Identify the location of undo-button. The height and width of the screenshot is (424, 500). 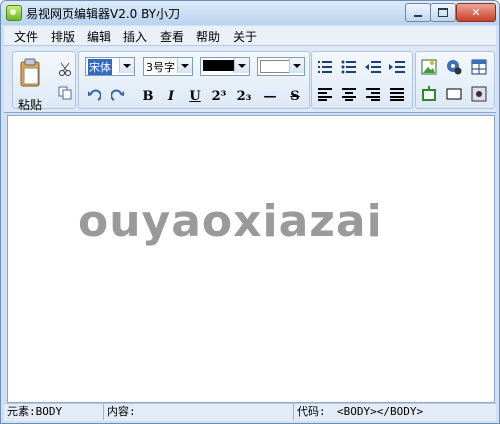
(94, 96).